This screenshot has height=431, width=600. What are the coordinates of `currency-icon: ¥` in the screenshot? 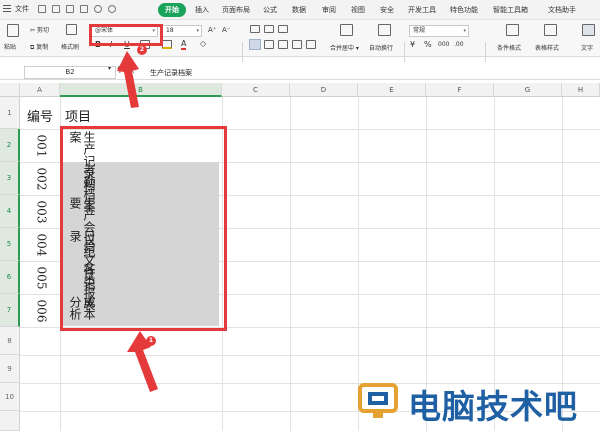 It's located at (412, 44).